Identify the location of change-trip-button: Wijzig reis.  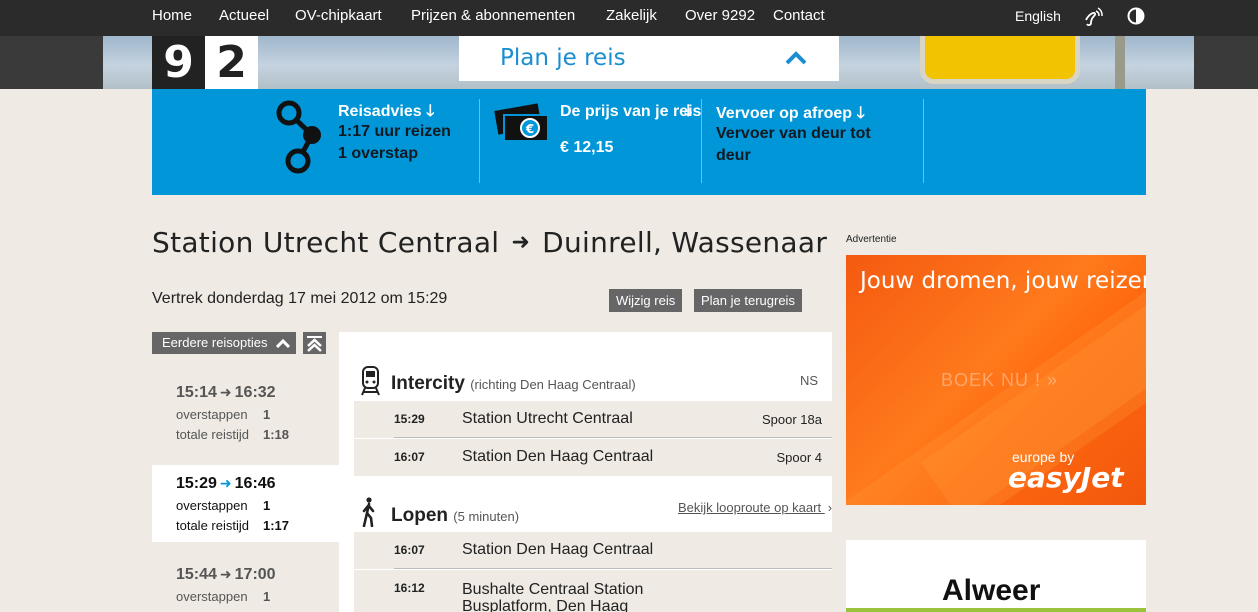
(646, 300).